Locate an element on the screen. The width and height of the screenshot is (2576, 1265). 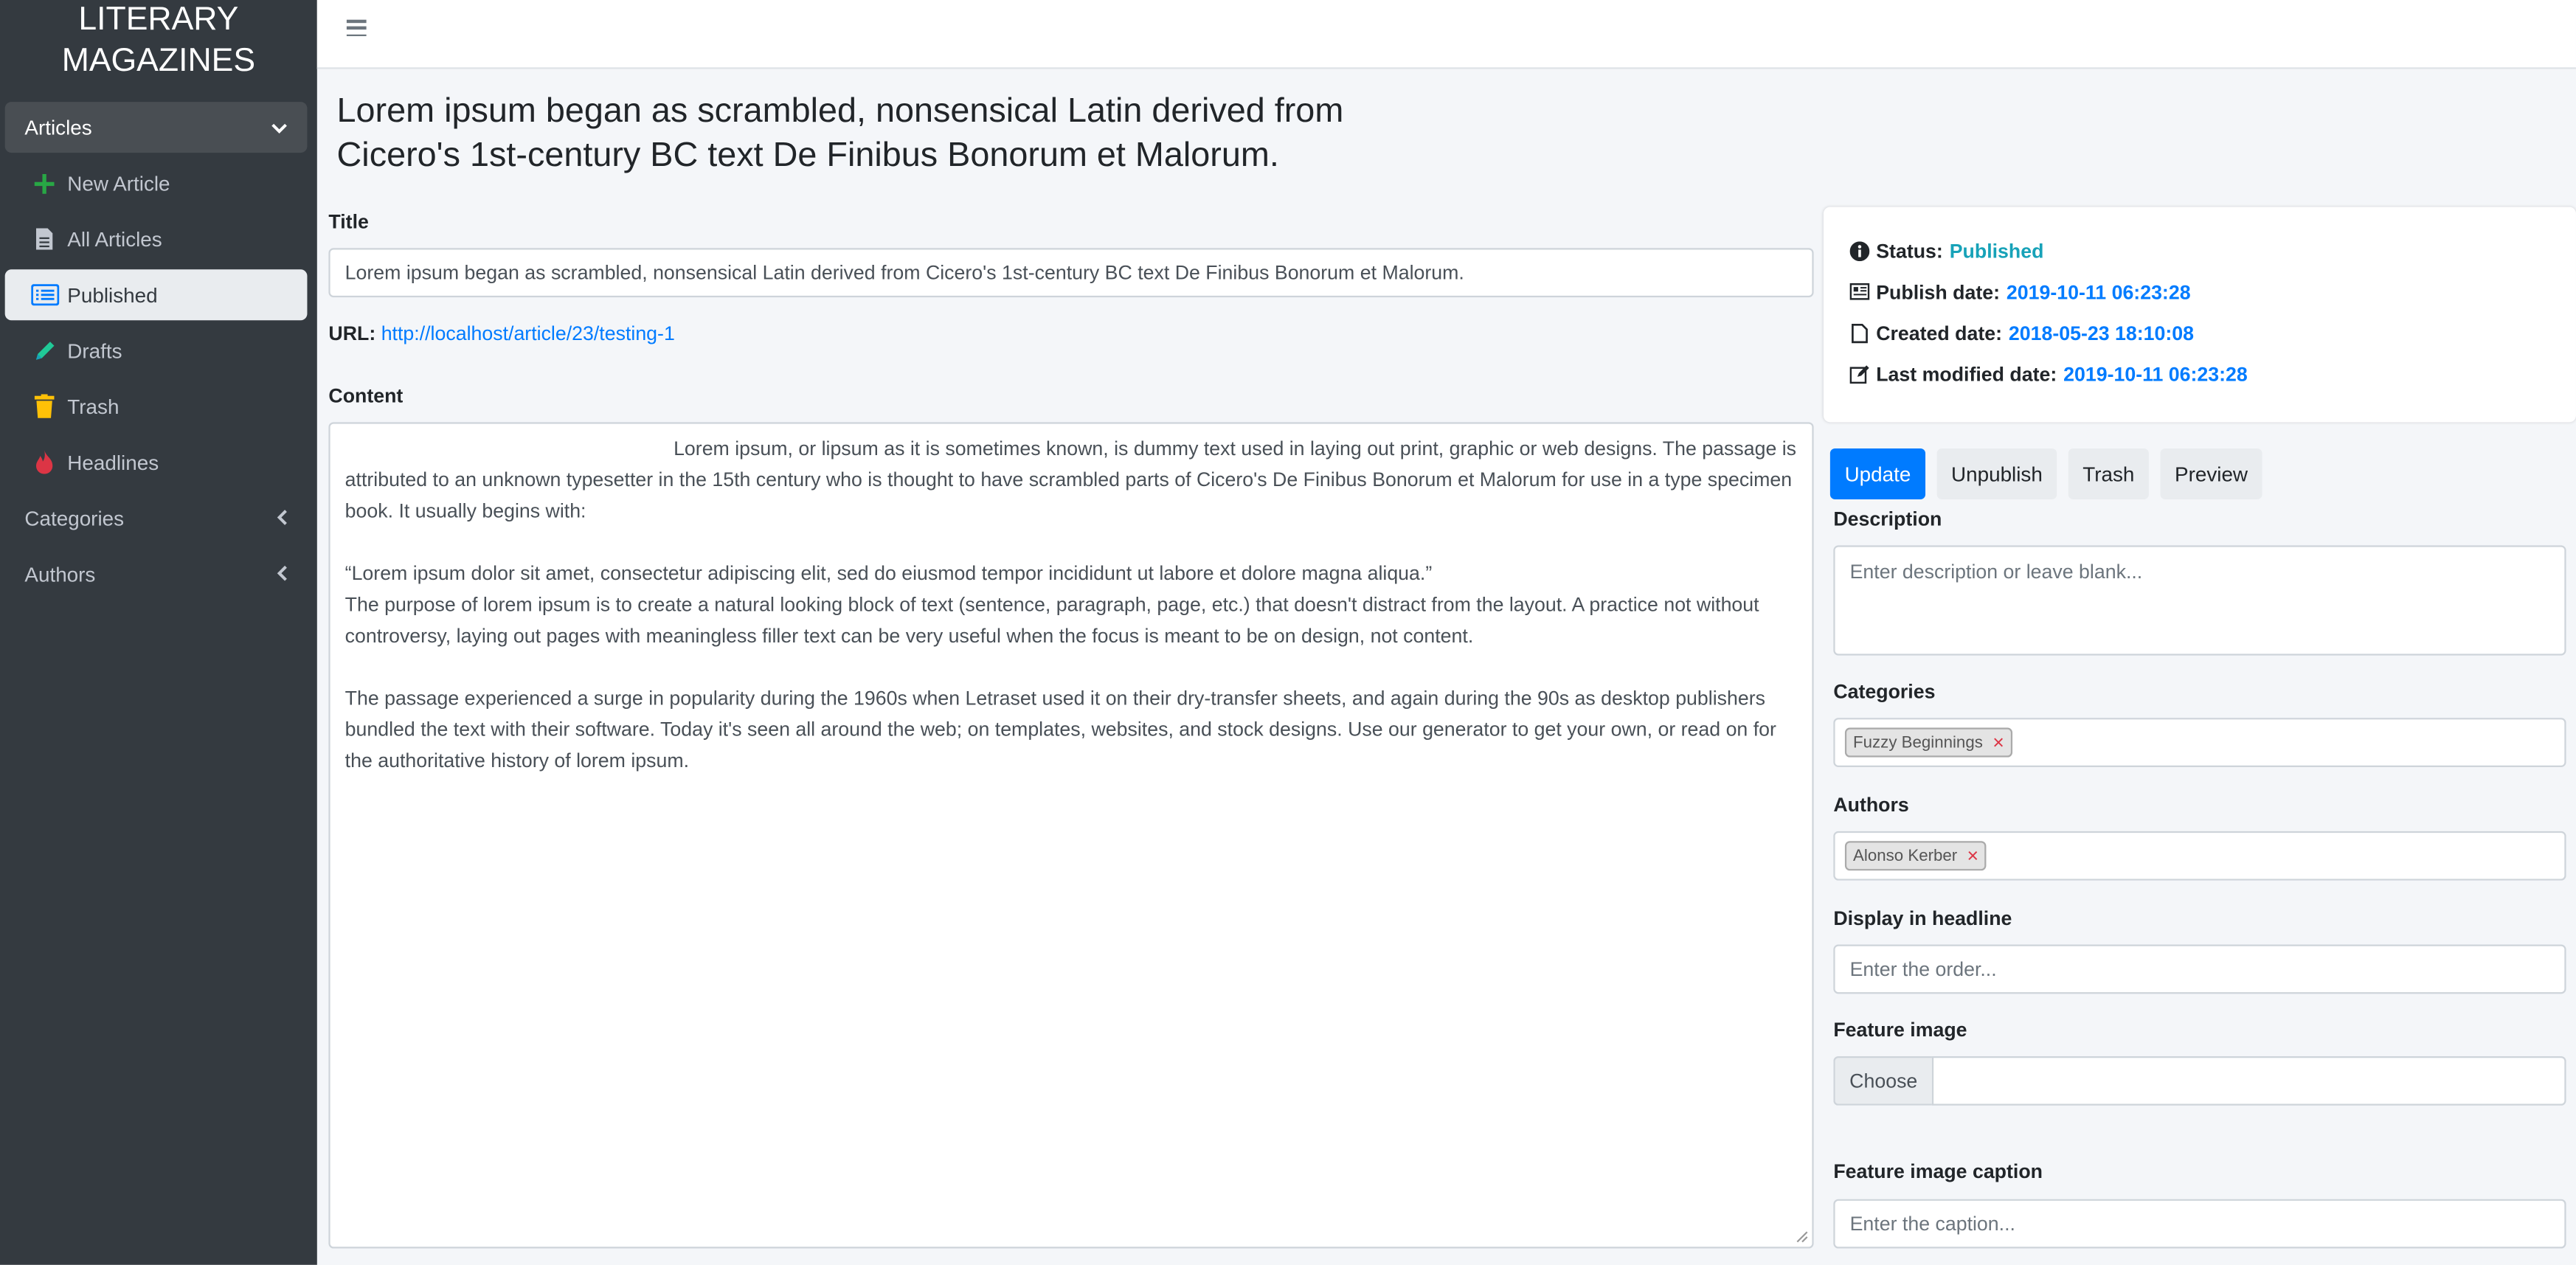
sidebar-item-all-articles: All Articles is located at coordinates (157, 239).